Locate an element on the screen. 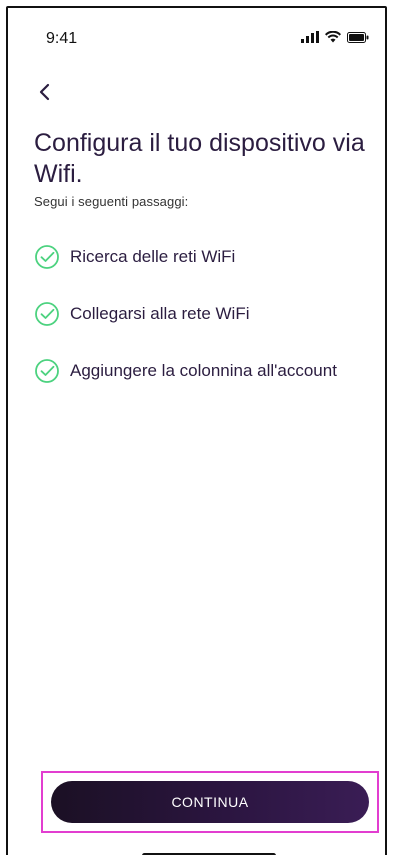 The width and height of the screenshot is (393, 855). step-label: Ricerca delle reti WiFi is located at coordinates (153, 256).